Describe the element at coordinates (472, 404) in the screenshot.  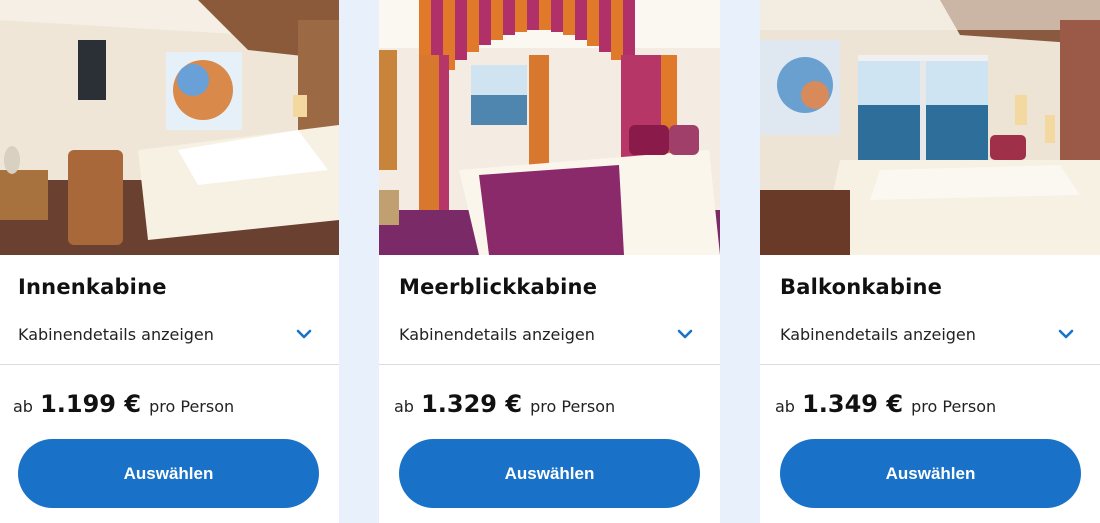
I see `price-amount: 1.329 €` at that location.